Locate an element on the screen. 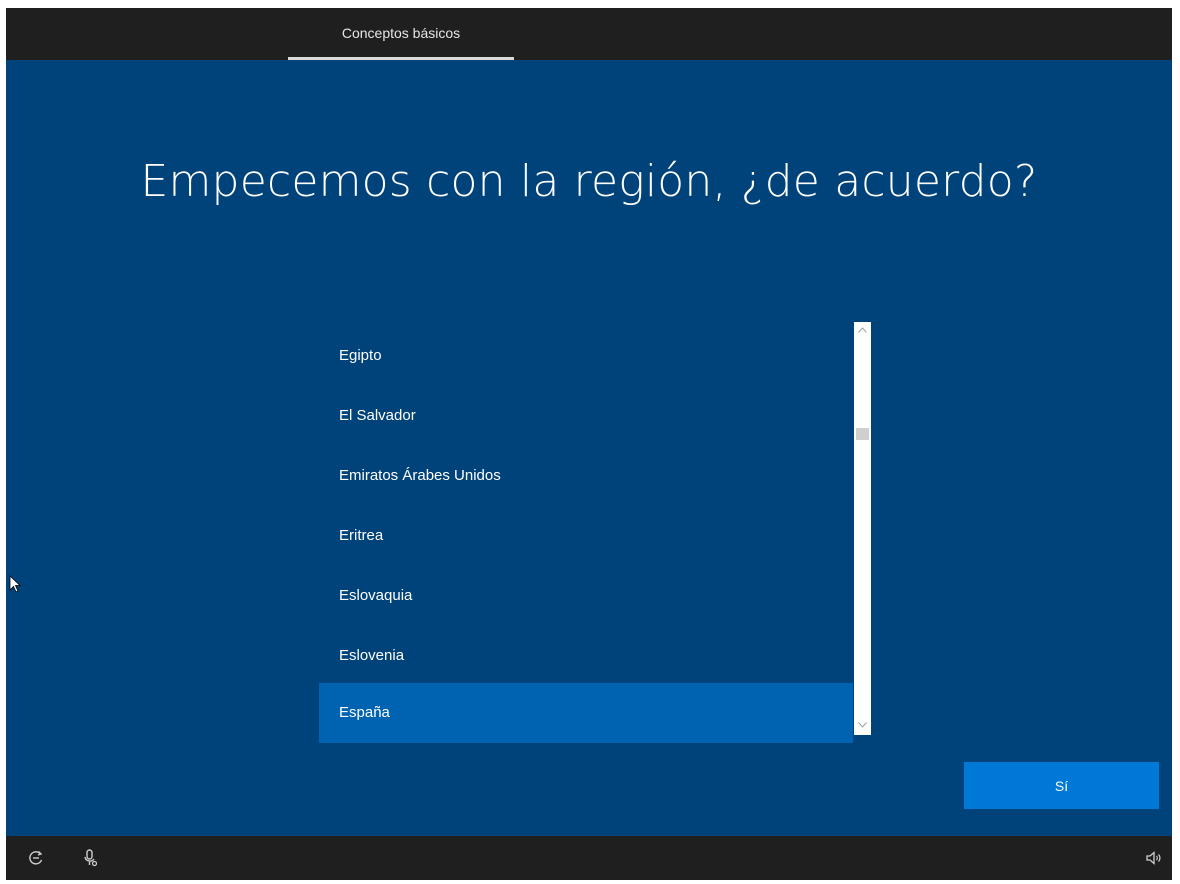 The image size is (1180, 884). tab-conceptos-basicos: Conceptos básicos is located at coordinates (401, 34).